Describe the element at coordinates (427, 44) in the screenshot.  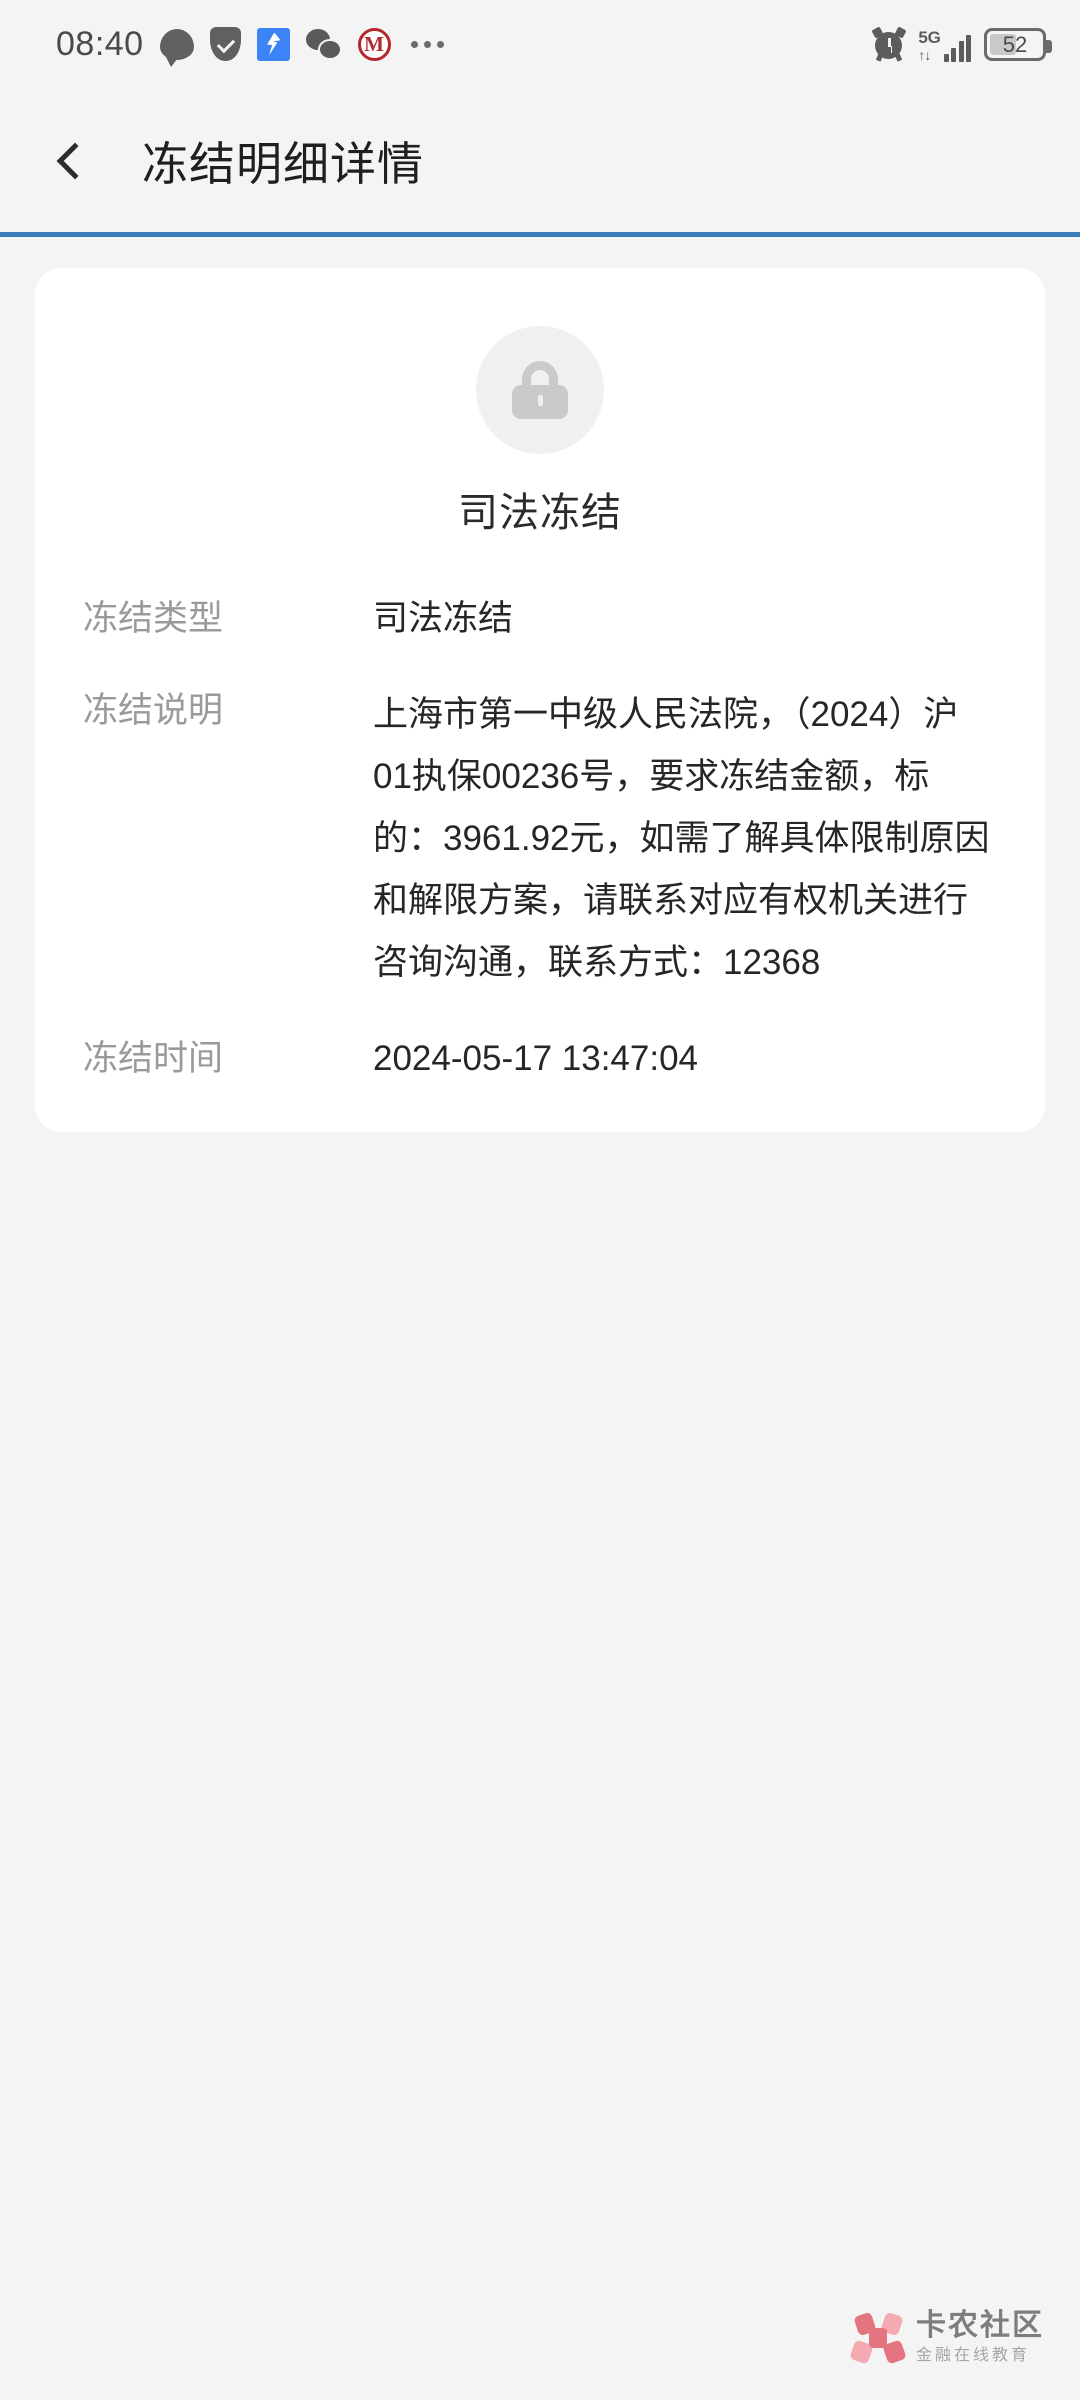
I see `overflow-dots-icon` at that location.